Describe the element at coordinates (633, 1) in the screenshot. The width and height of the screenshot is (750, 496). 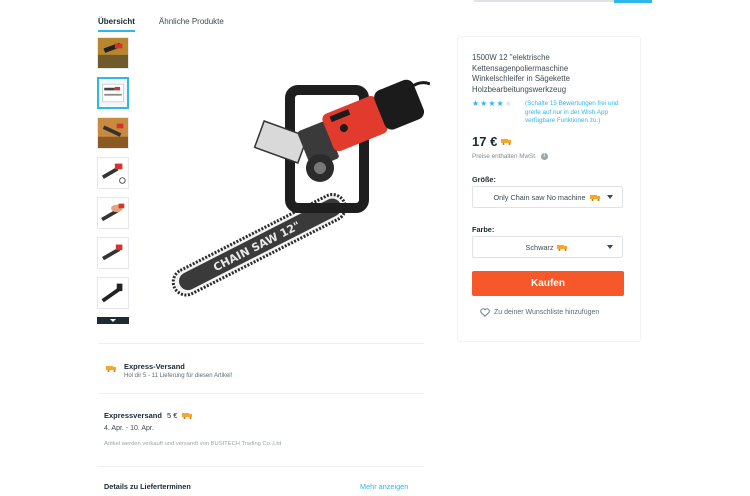
I see `search-button-edge` at that location.